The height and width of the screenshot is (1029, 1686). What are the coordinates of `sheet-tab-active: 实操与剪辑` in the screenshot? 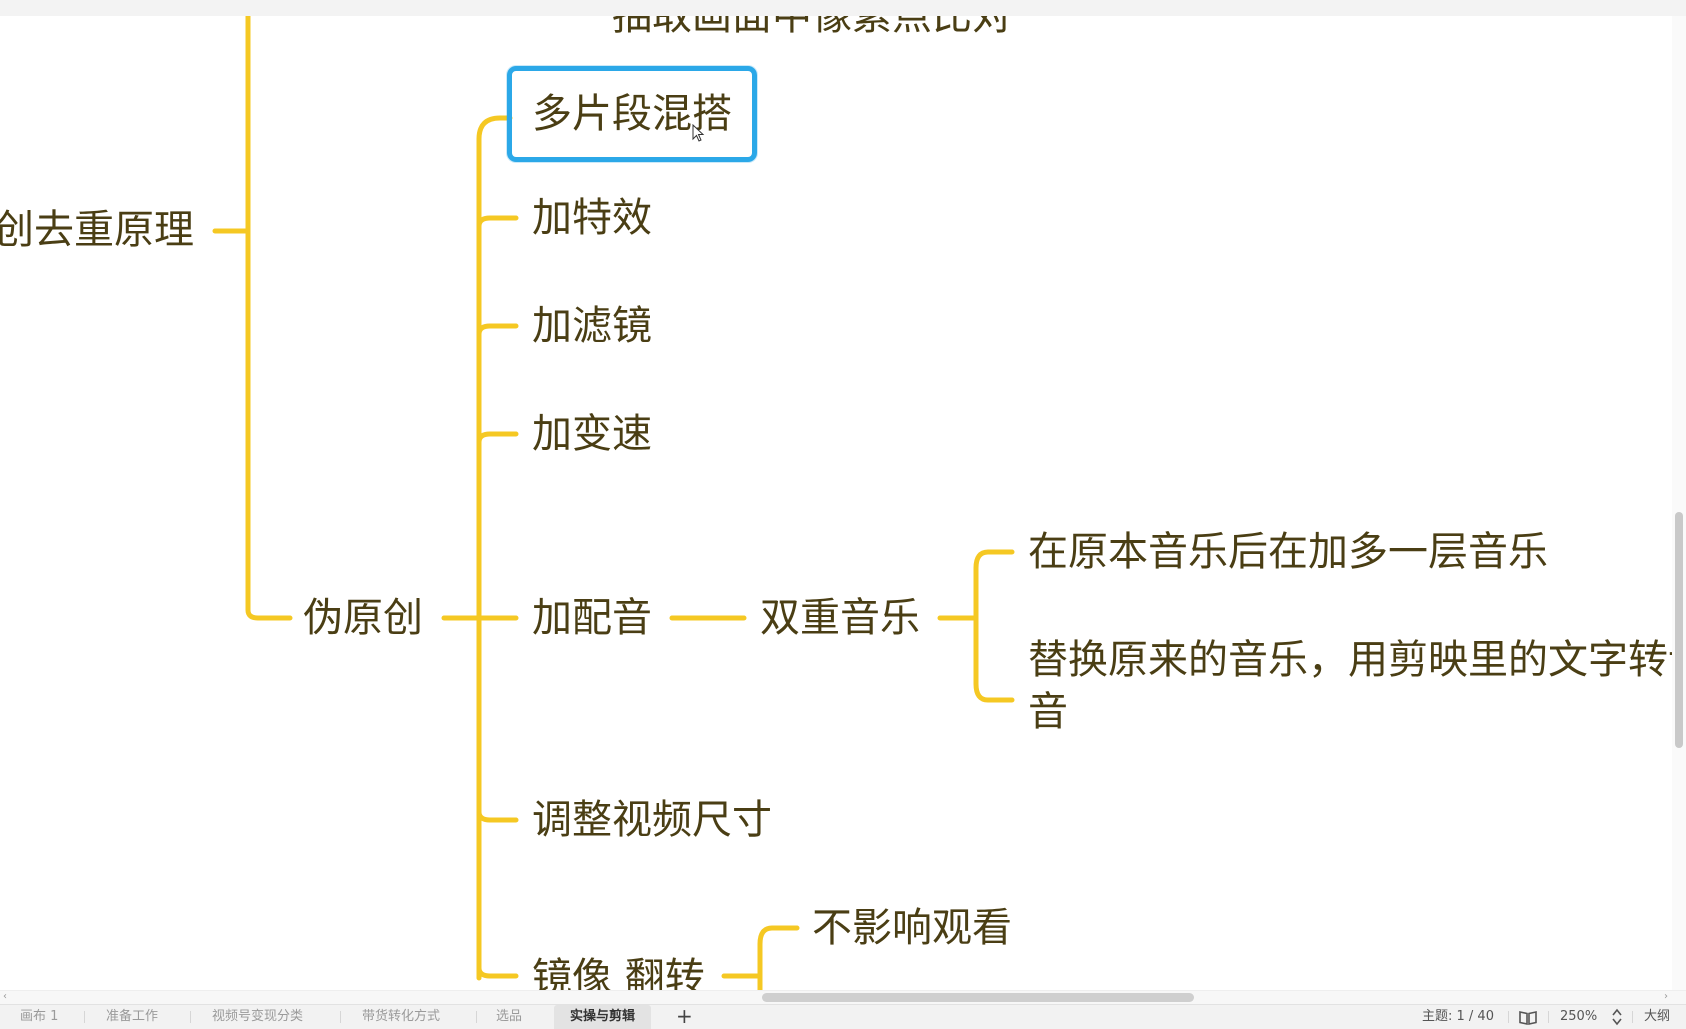 It's located at (603, 1017).